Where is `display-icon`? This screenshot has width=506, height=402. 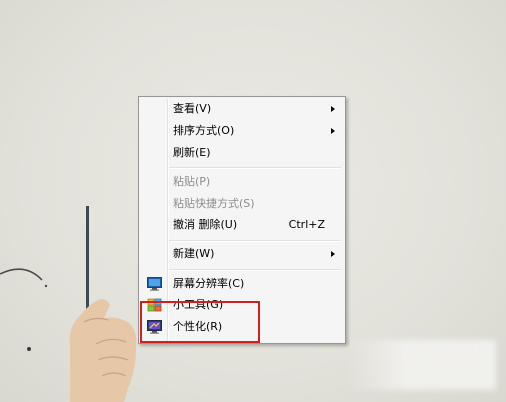 display-icon is located at coordinates (154, 284).